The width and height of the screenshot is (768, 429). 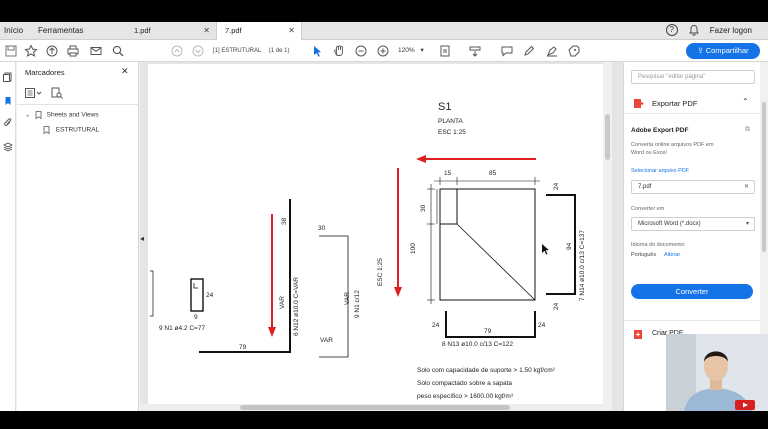 What do you see at coordinates (475, 51) in the screenshot?
I see `scroll-mode-icon` at bounding box center [475, 51].